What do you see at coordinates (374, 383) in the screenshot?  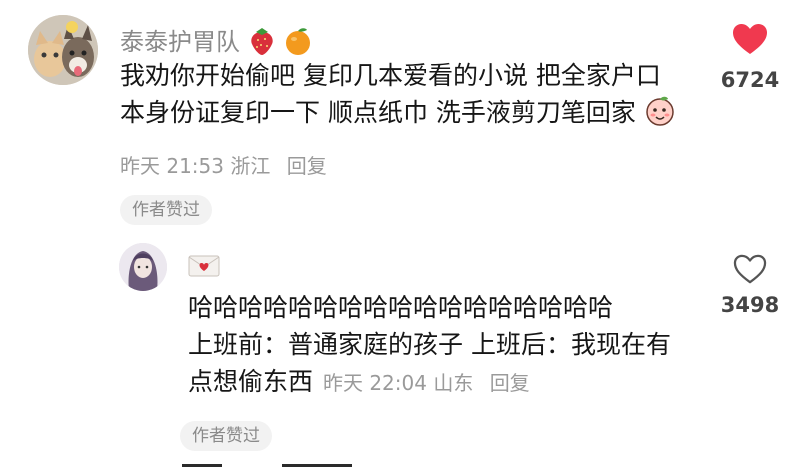 I see `comment-time: 昨天 22:04` at bounding box center [374, 383].